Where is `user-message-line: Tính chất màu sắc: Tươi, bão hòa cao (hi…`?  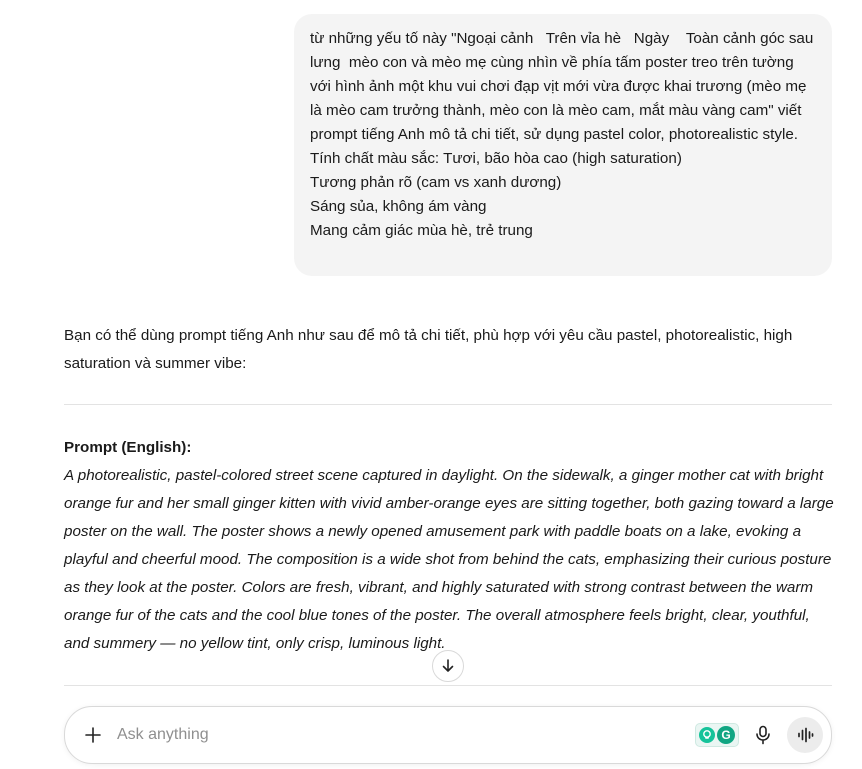
user-message-line: Tính chất màu sắc: Tươi, bão hòa cao (hi… is located at coordinates (496, 158).